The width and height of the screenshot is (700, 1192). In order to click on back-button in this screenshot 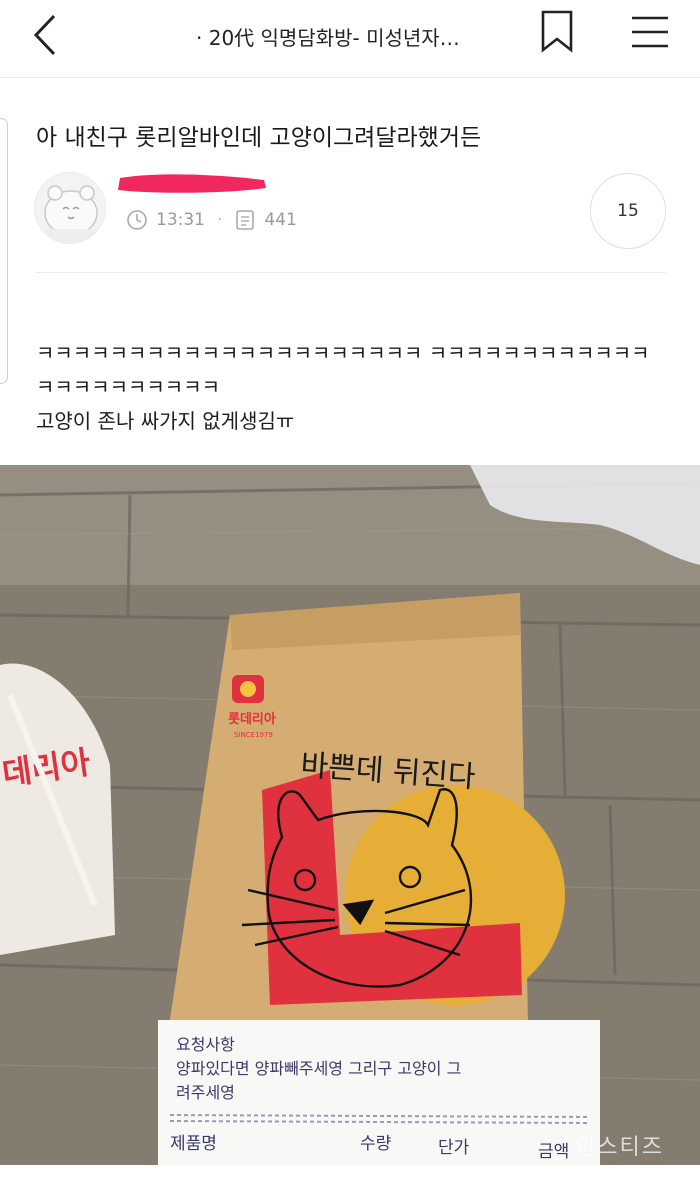, I will do `click(47, 35)`.